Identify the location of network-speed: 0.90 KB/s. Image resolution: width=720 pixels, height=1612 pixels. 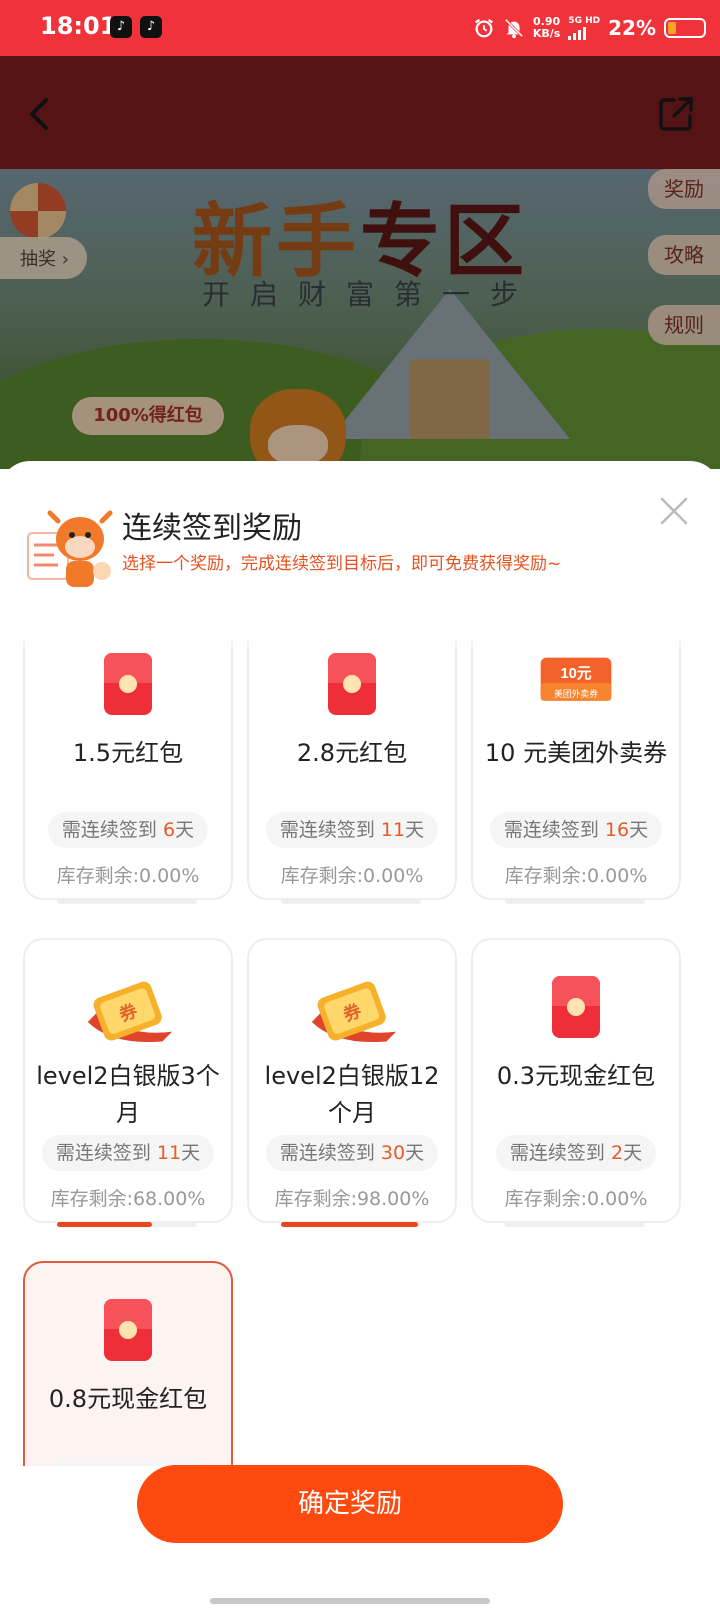
(546, 28).